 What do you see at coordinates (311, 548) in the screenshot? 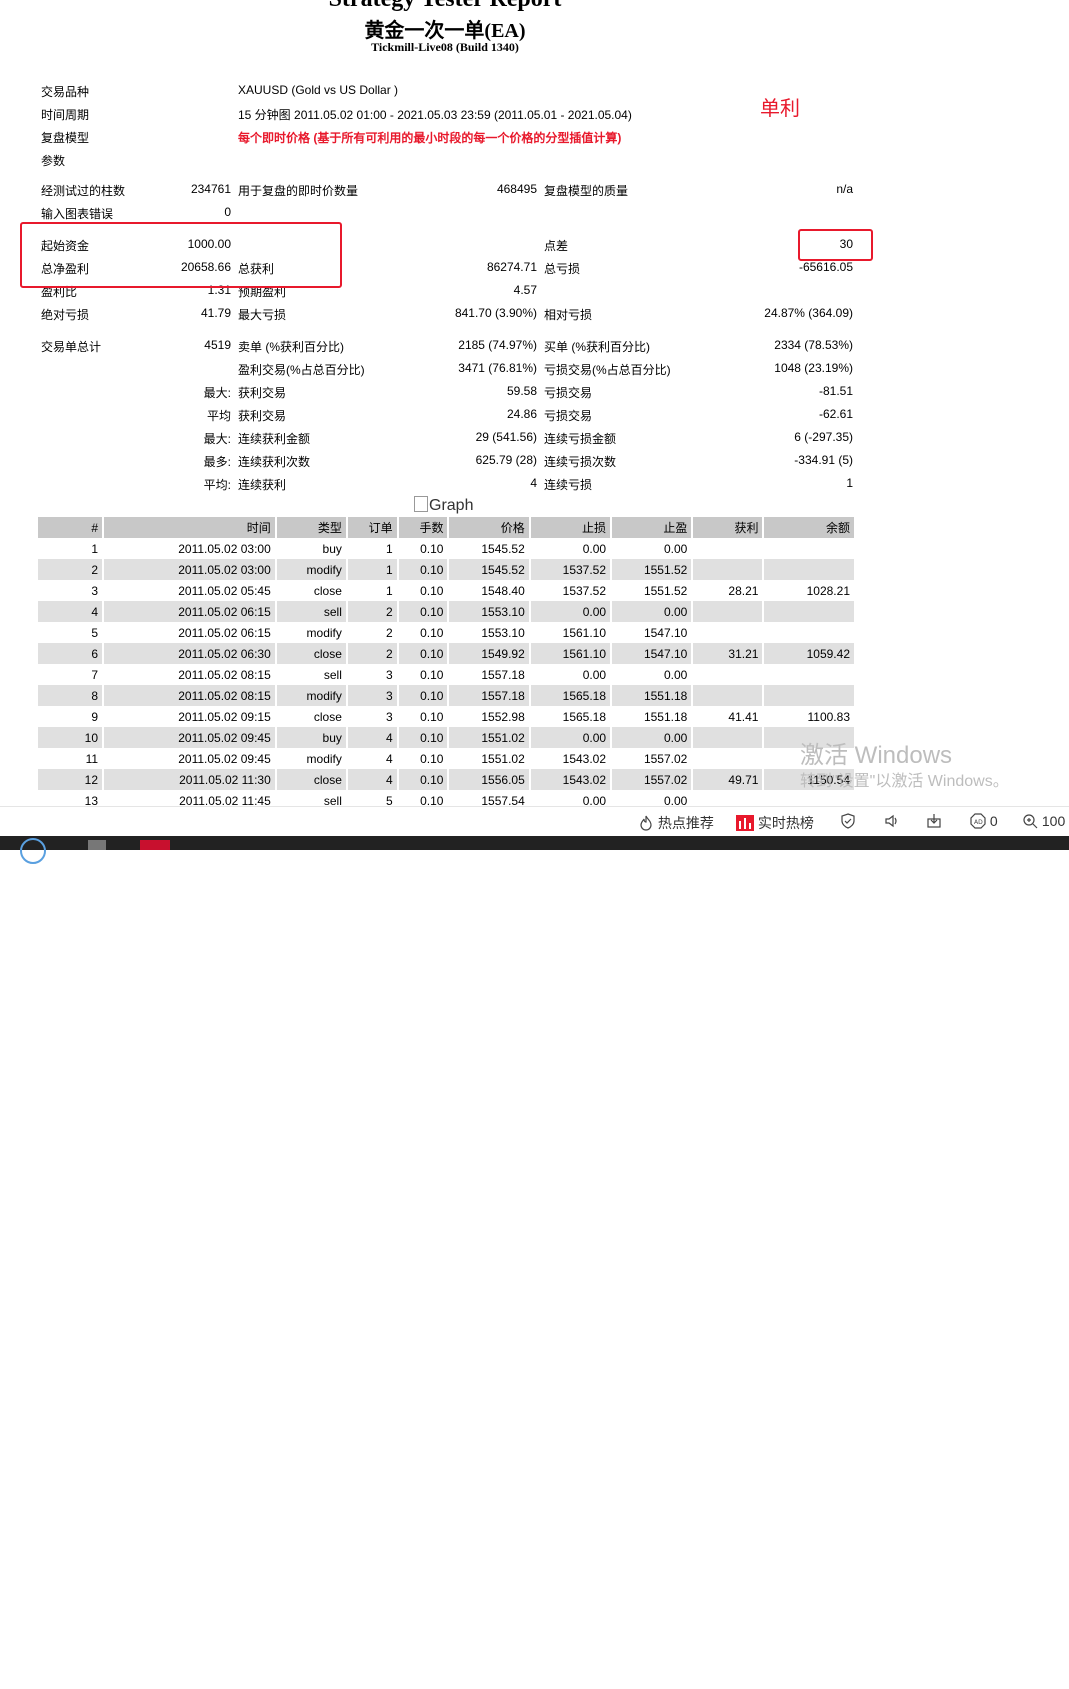
I see `table-cell: buy` at bounding box center [311, 548].